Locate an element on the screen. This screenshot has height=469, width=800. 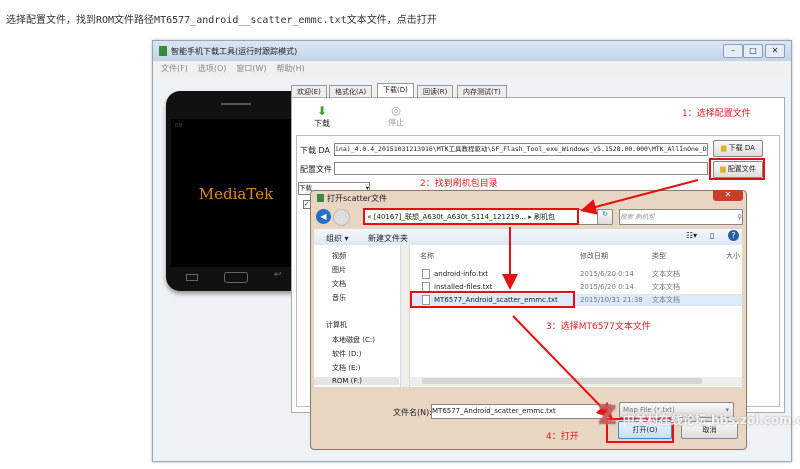
arrow-step2 is located at coordinates (639, 197).